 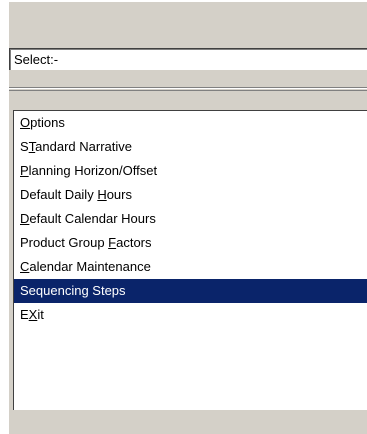 What do you see at coordinates (86, 242) in the screenshot?
I see `menu-item-label: Product Group Factors` at bounding box center [86, 242].